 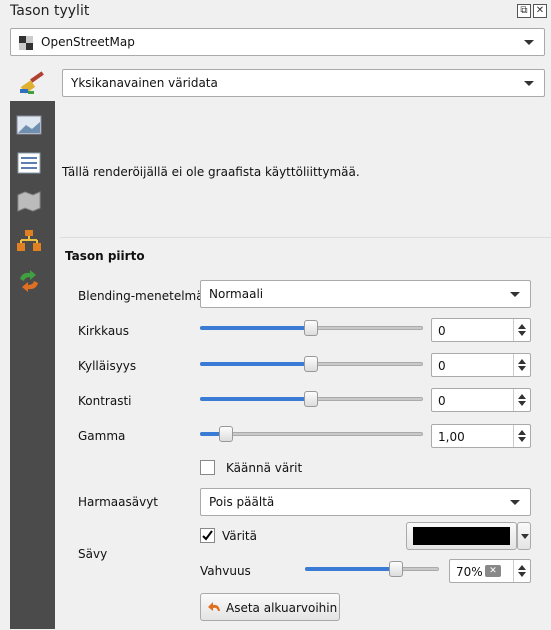 I want to click on blending-select: Normaali, so click(x=365, y=294).